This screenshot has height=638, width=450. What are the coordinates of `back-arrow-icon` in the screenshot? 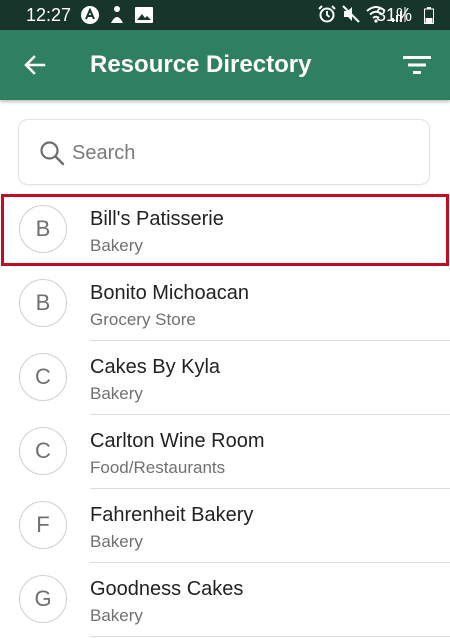 It's located at (35, 65).